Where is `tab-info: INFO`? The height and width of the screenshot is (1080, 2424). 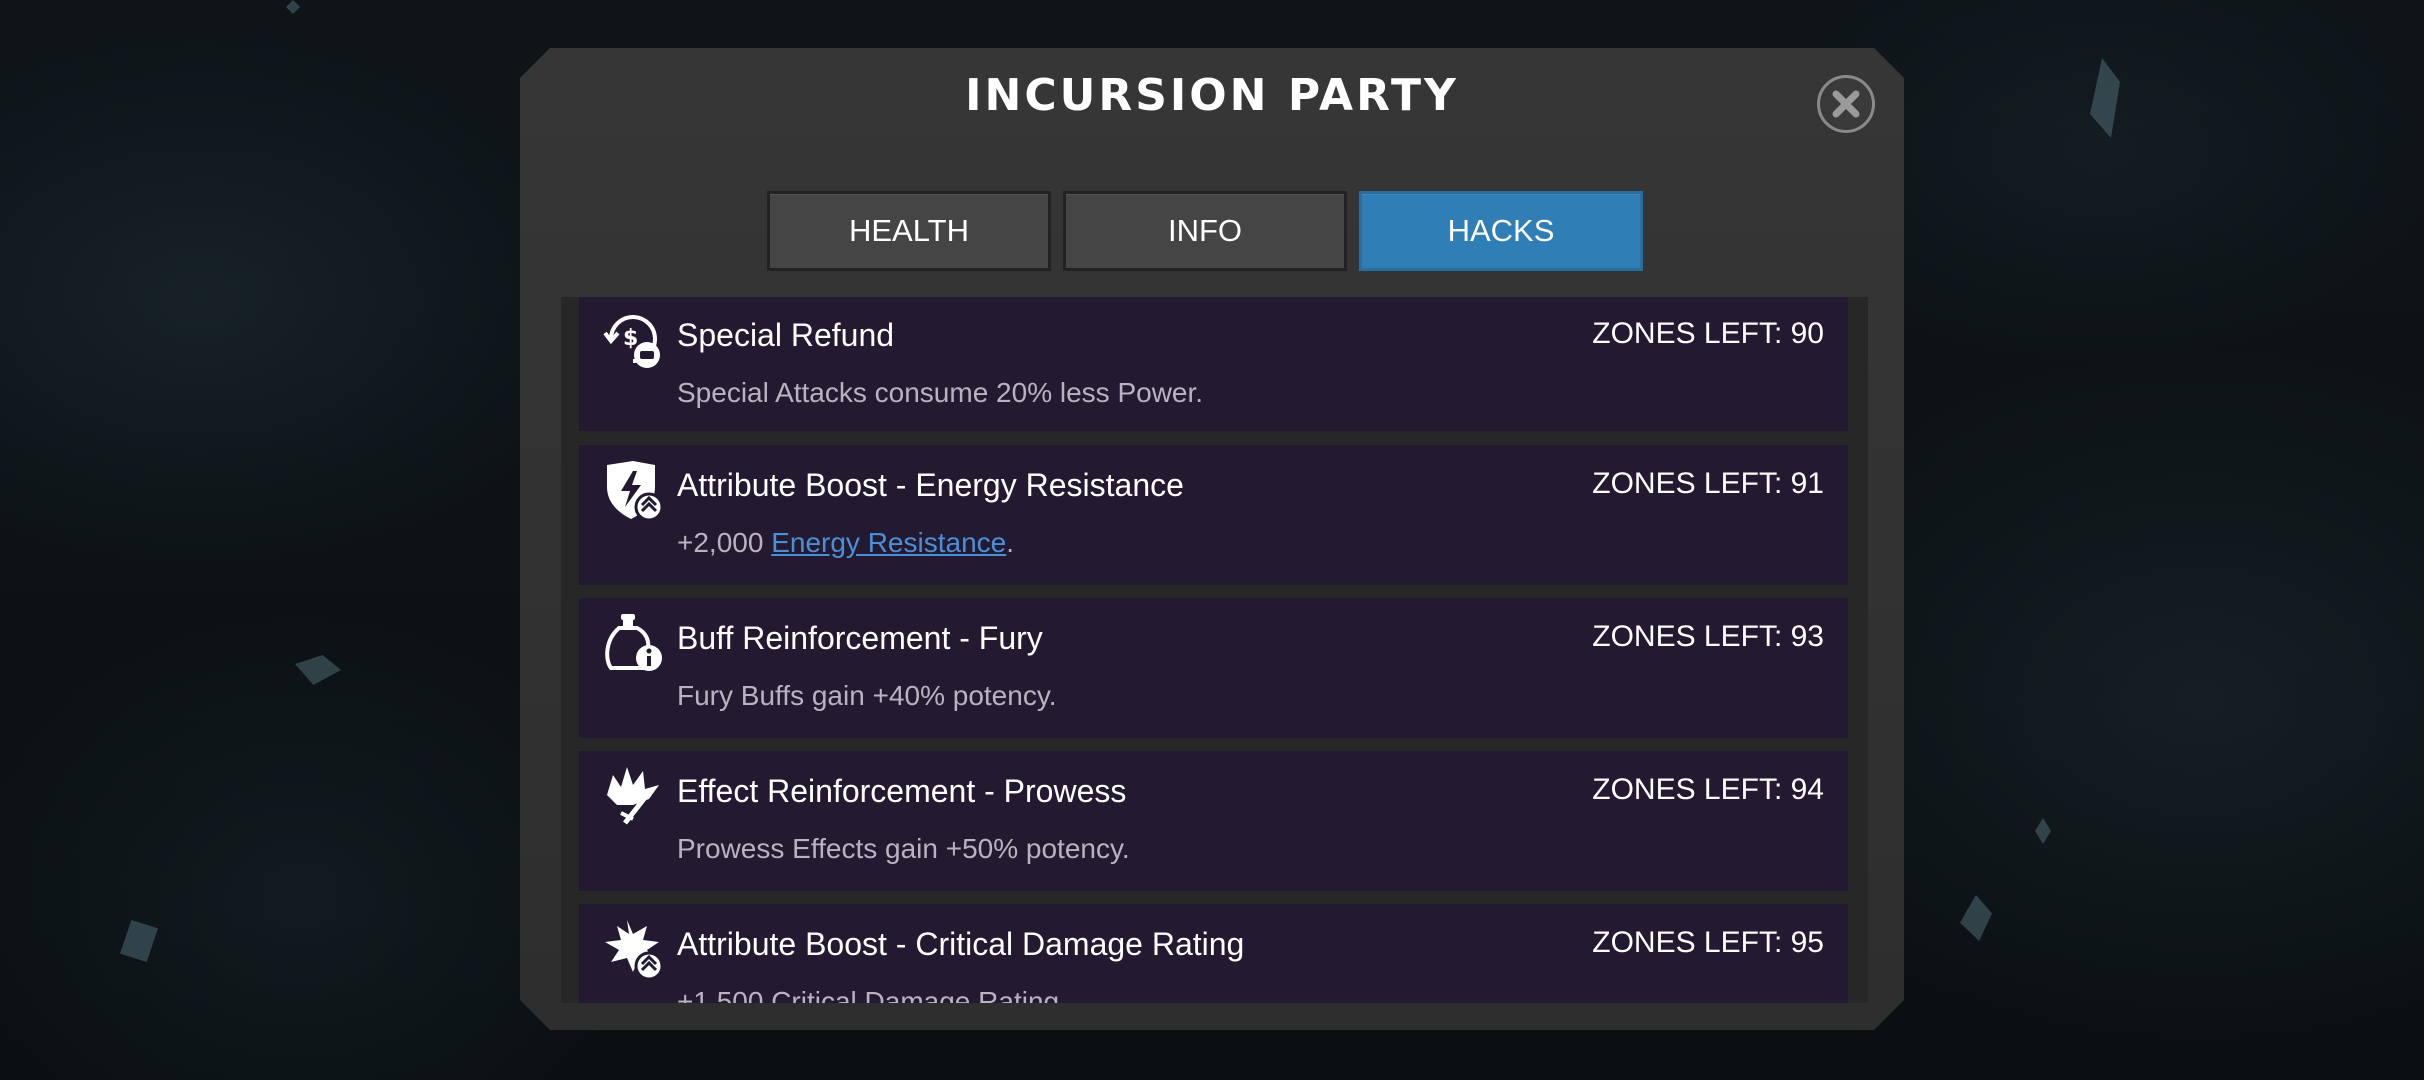 tab-info: INFO is located at coordinates (1205, 231).